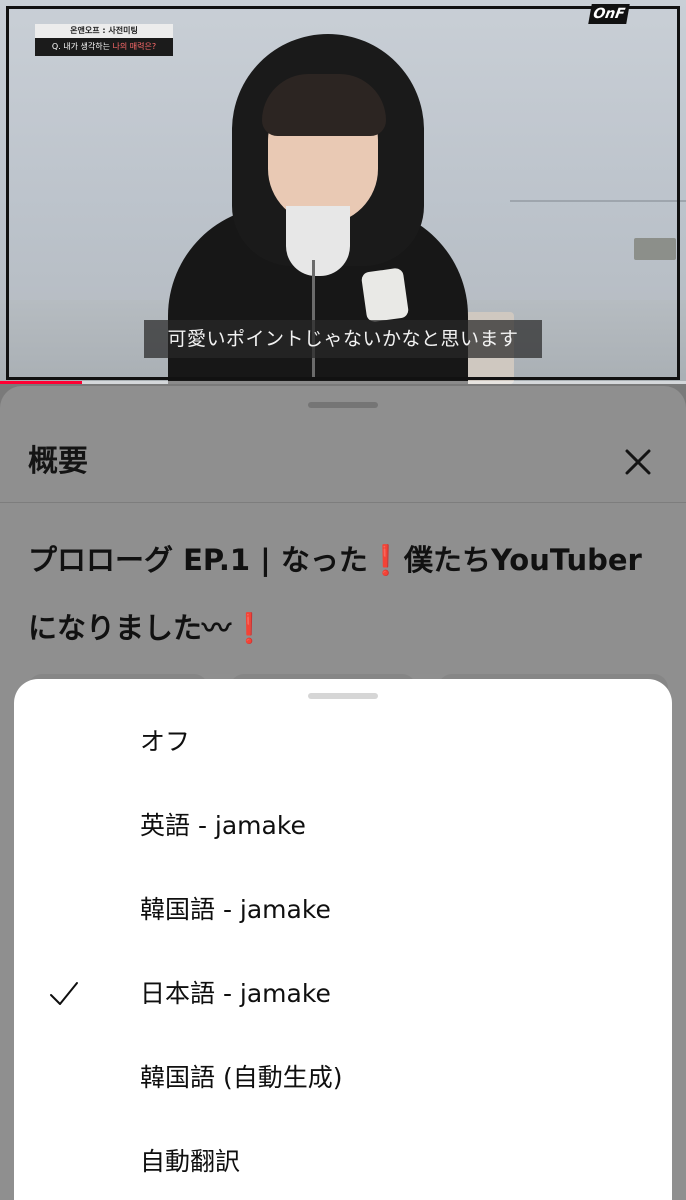 The width and height of the screenshot is (686, 1200). I want to click on info-title: 온앤오프 : 사전미팅, so click(104, 31).